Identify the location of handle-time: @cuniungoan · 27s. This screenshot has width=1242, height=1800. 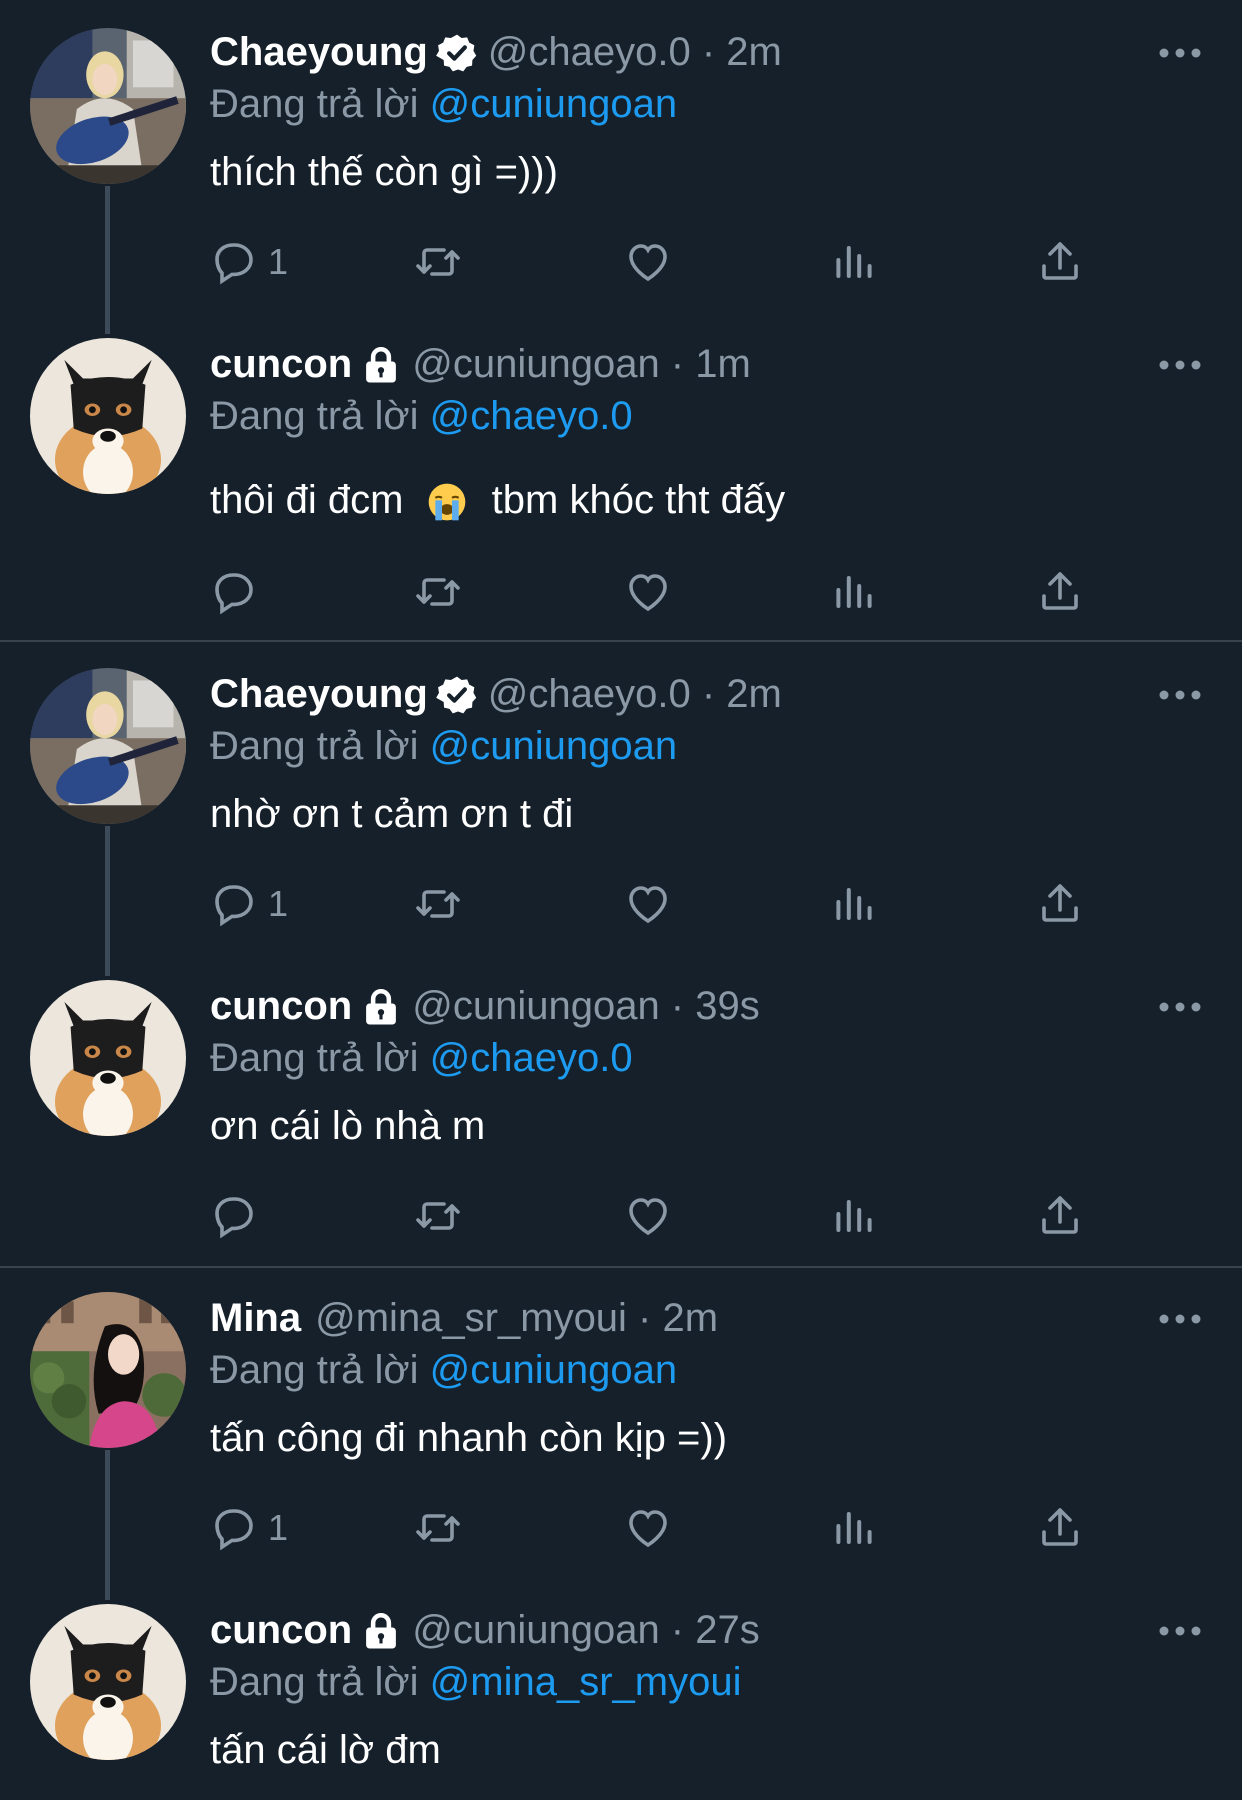
(586, 1630).